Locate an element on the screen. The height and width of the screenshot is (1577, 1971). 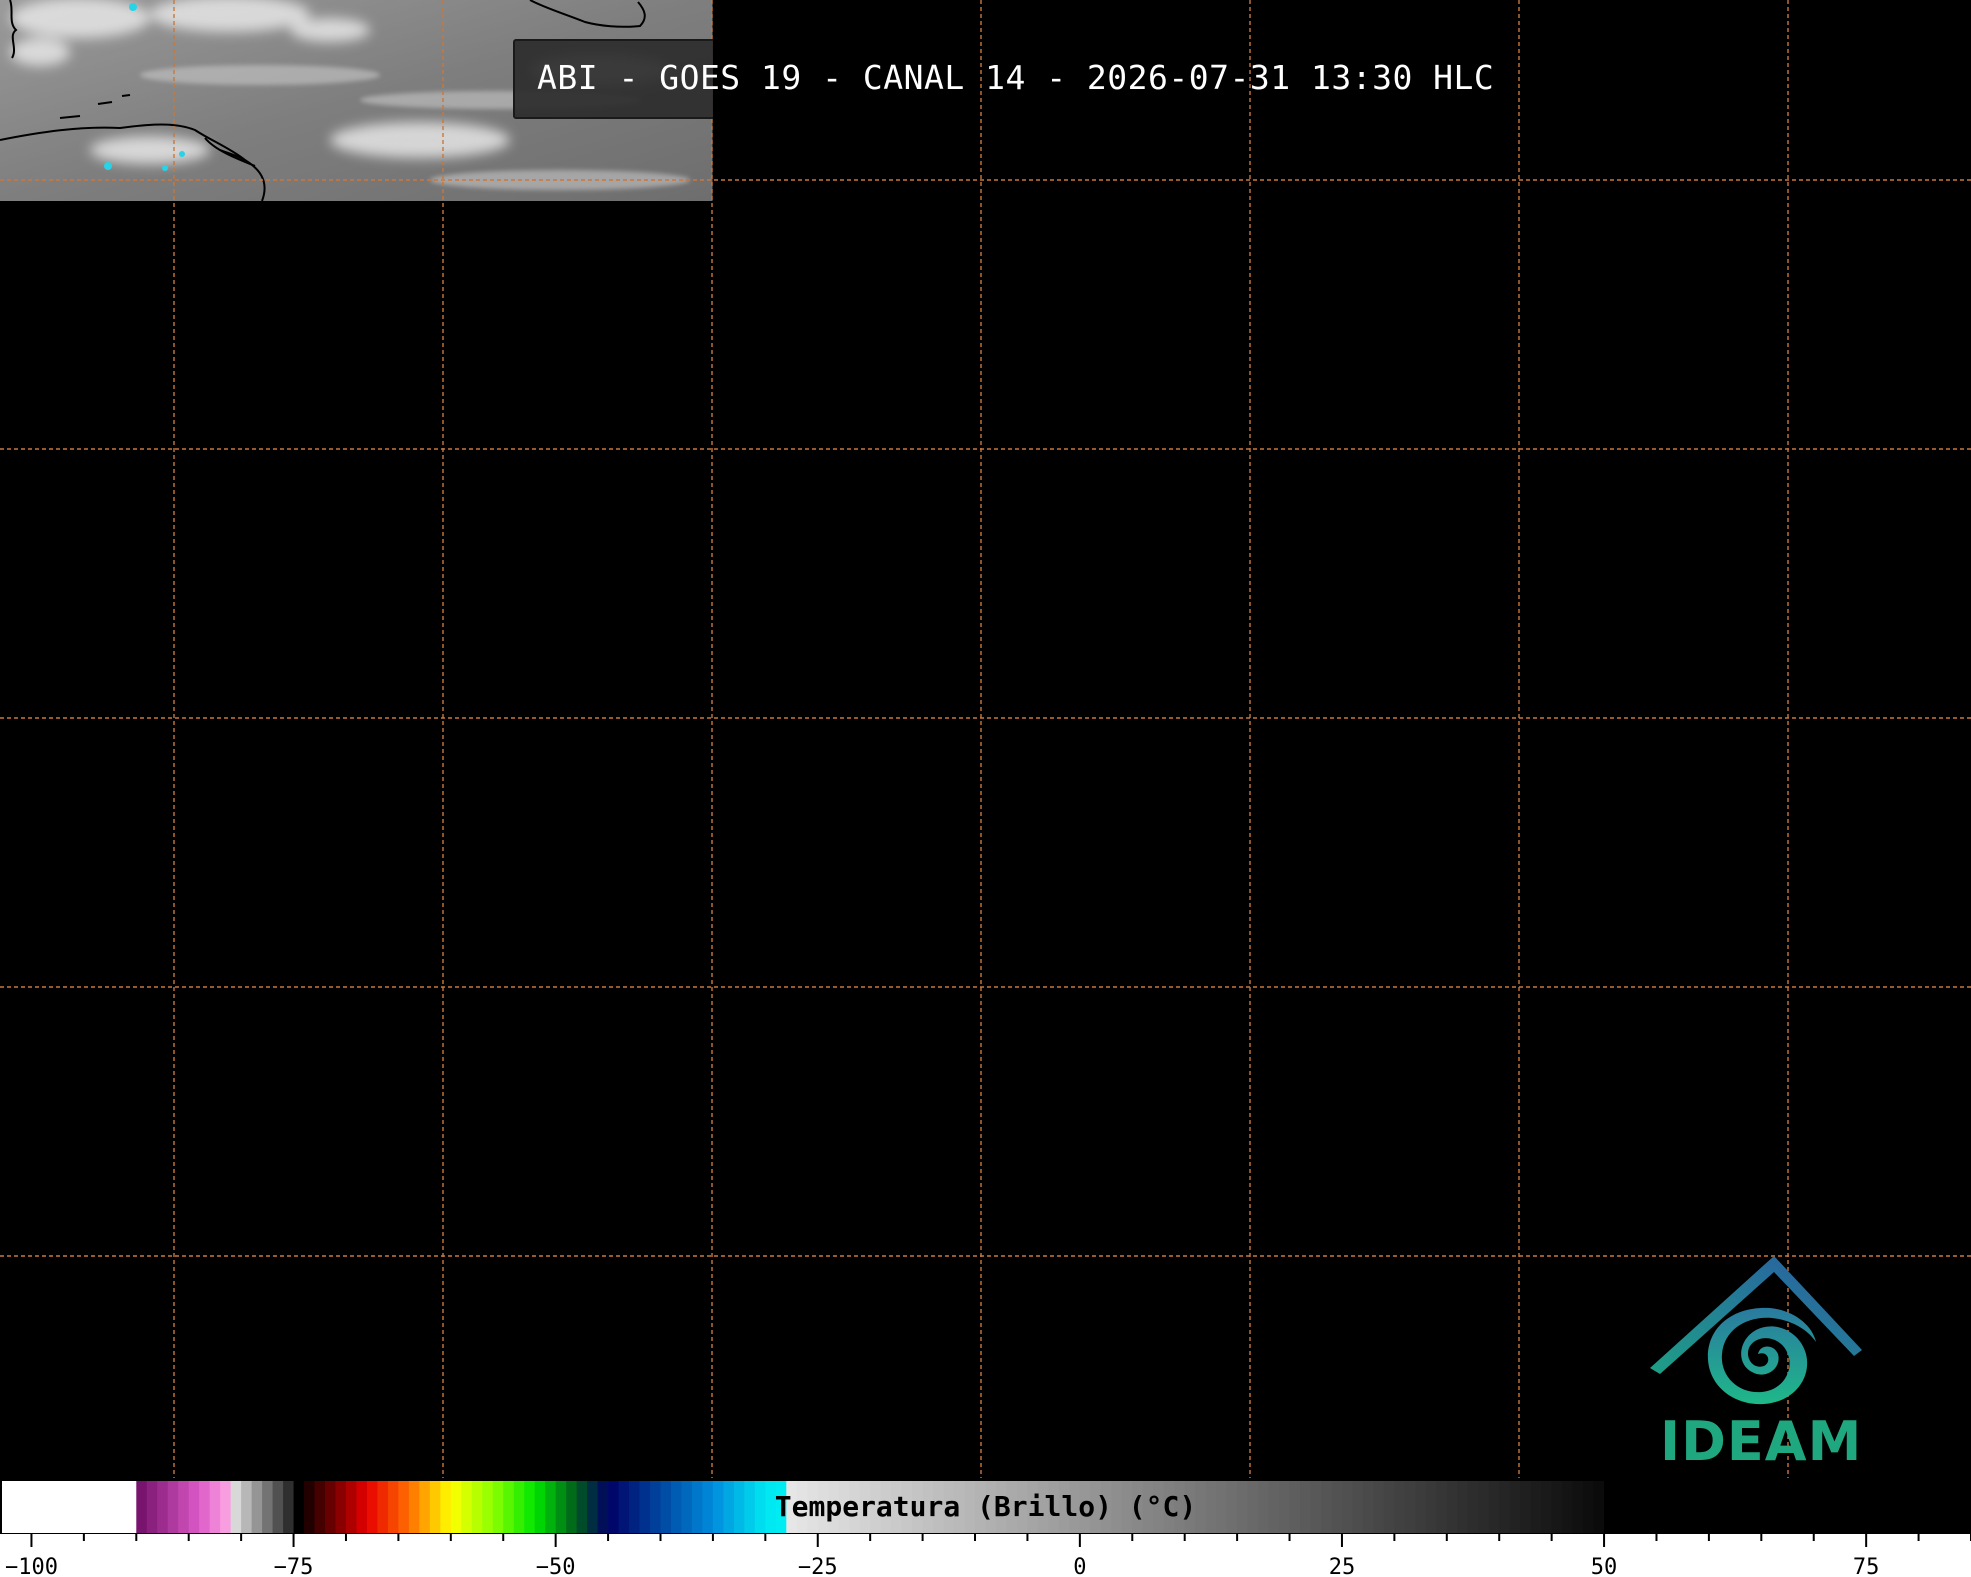
colorbar-tick-label: 25 is located at coordinates (1342, 1566).